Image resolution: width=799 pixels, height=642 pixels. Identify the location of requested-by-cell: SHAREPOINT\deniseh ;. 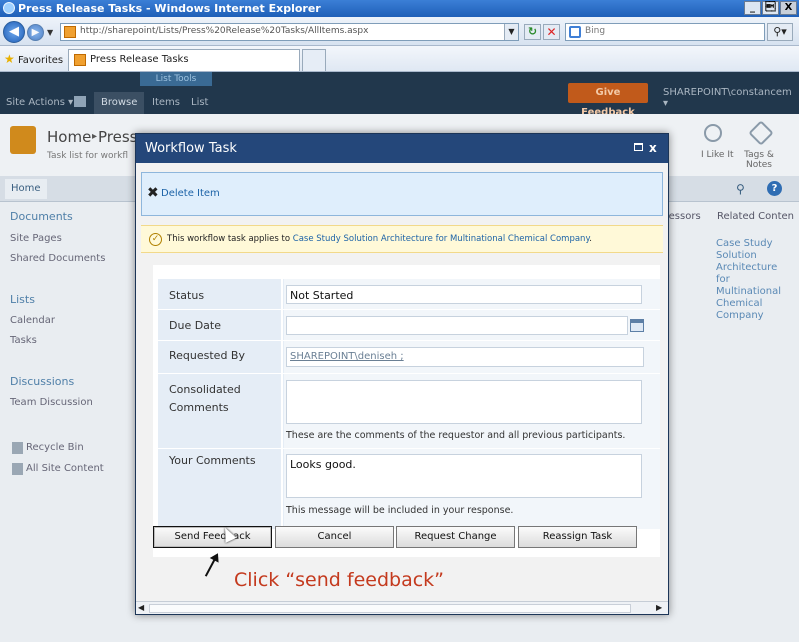
(472, 357).